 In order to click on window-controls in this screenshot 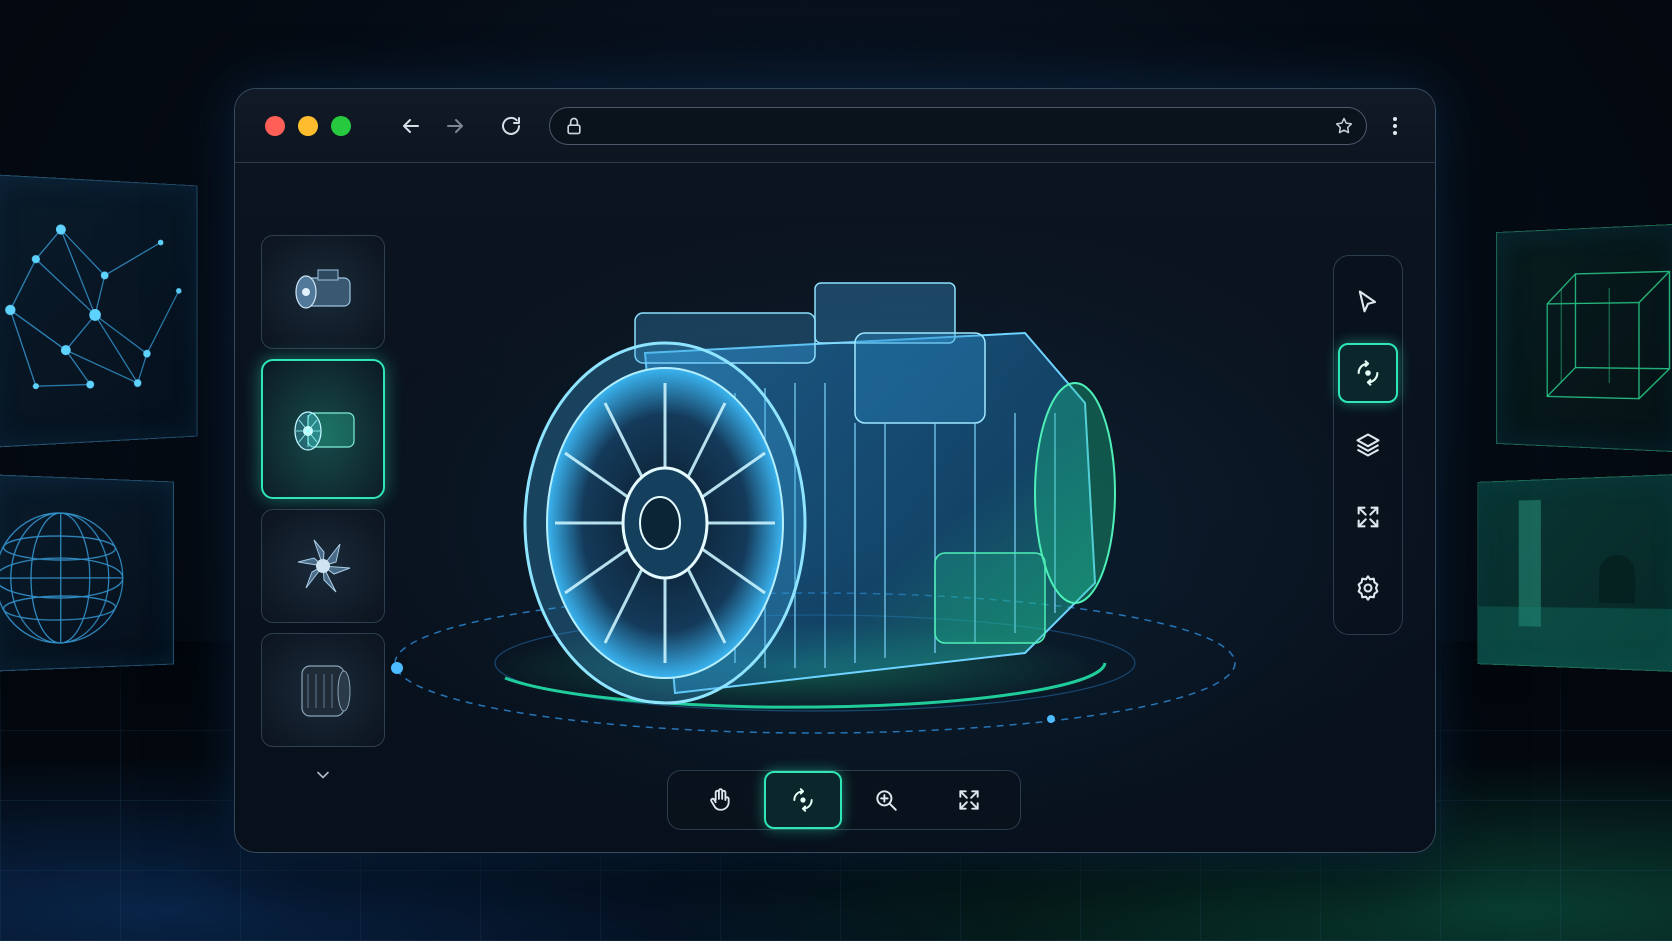, I will do `click(308, 125)`.